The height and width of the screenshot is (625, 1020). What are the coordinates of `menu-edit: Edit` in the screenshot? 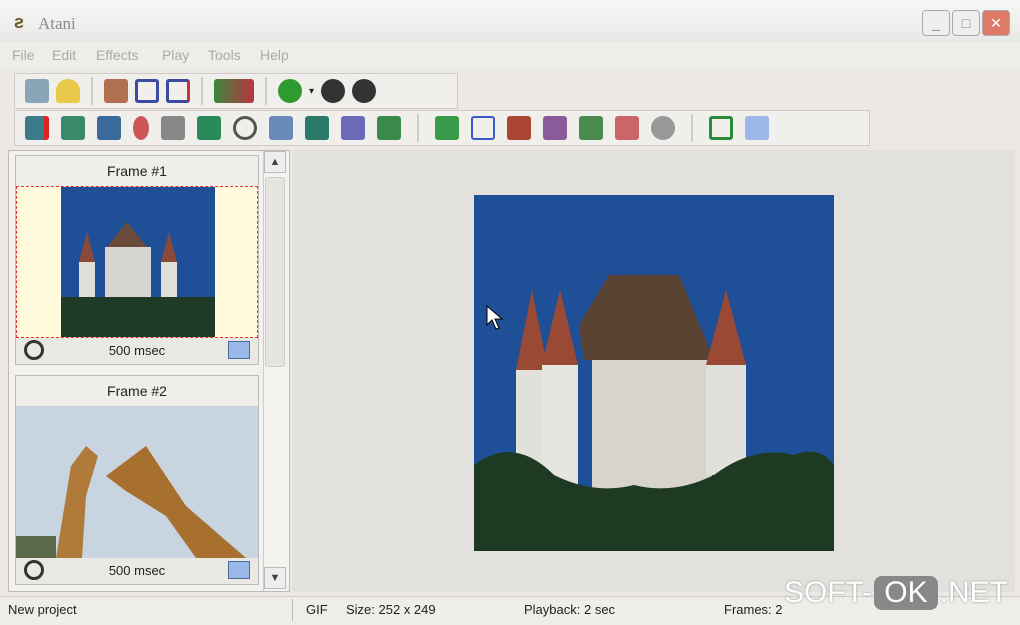 It's located at (64, 55).